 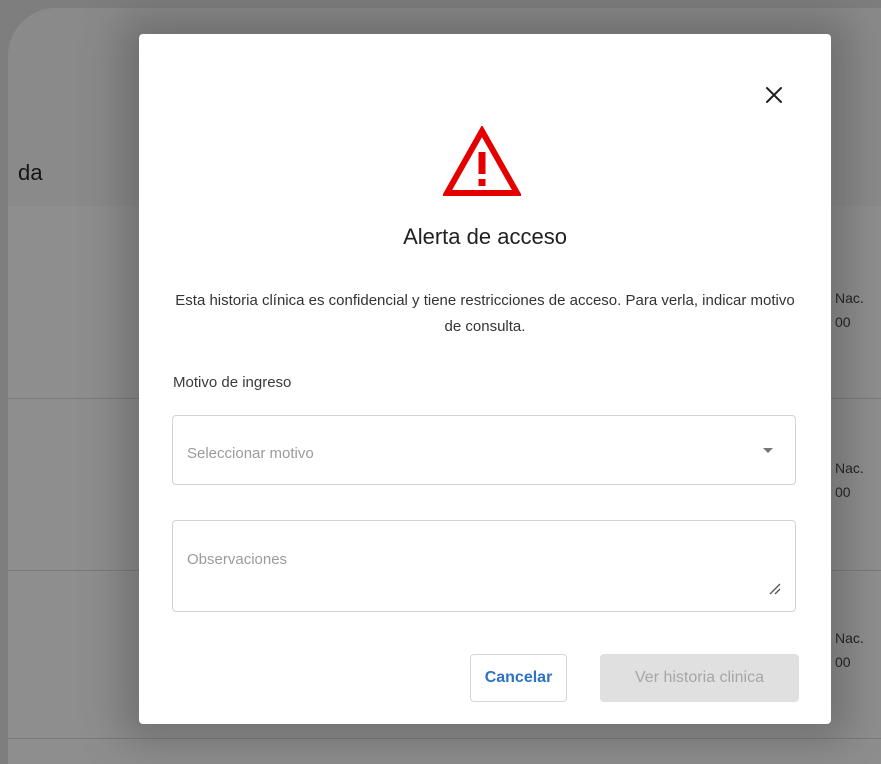 I want to click on close-icon, so click(x=774, y=95).